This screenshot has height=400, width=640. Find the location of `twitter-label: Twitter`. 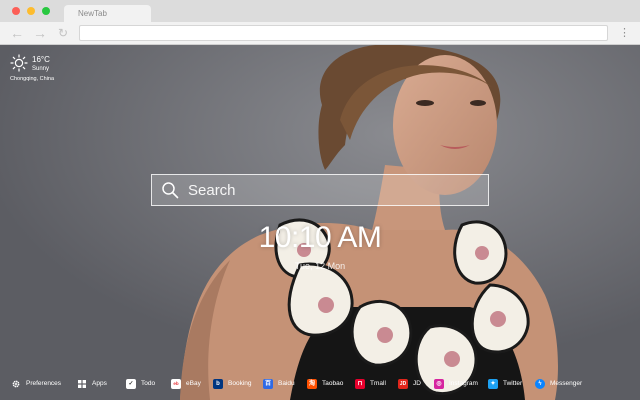

twitter-label: Twitter is located at coordinates (513, 383).